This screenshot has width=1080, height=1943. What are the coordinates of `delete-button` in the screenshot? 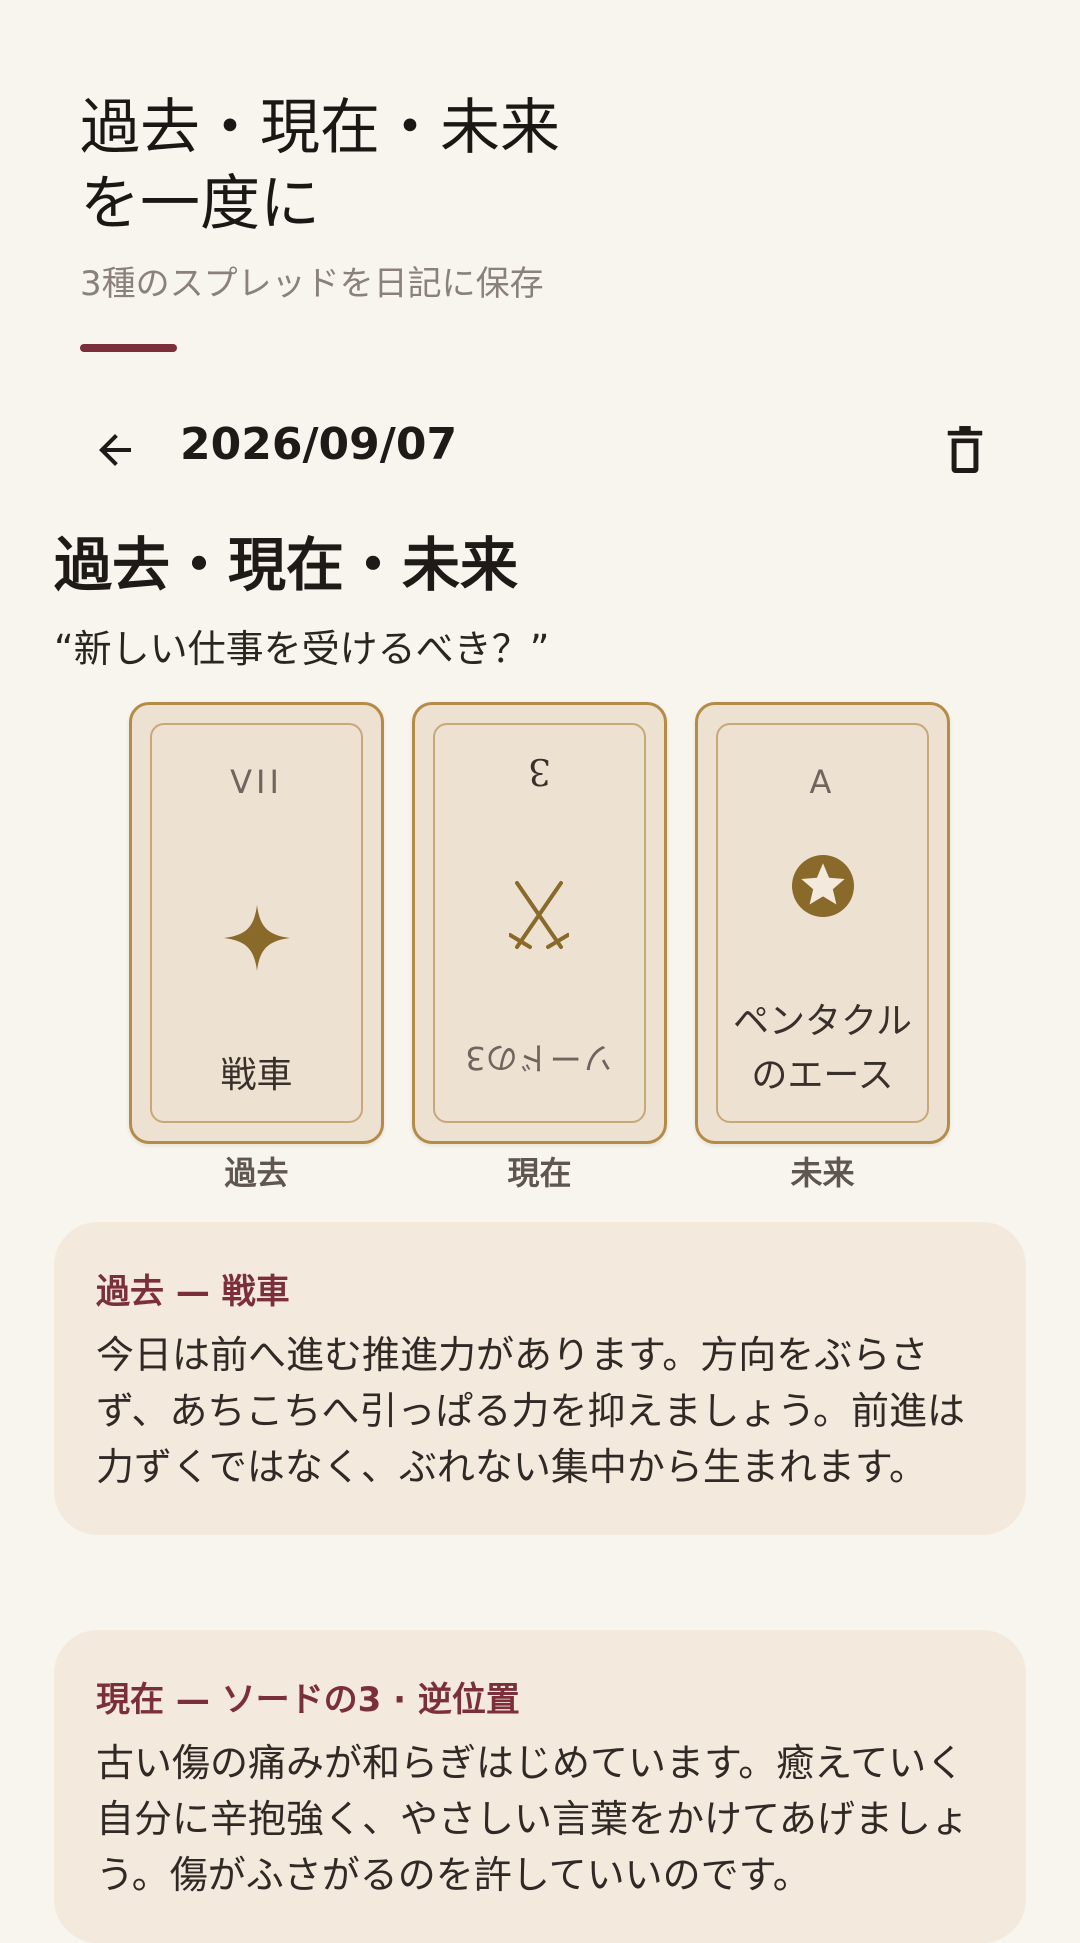 It's located at (965, 450).